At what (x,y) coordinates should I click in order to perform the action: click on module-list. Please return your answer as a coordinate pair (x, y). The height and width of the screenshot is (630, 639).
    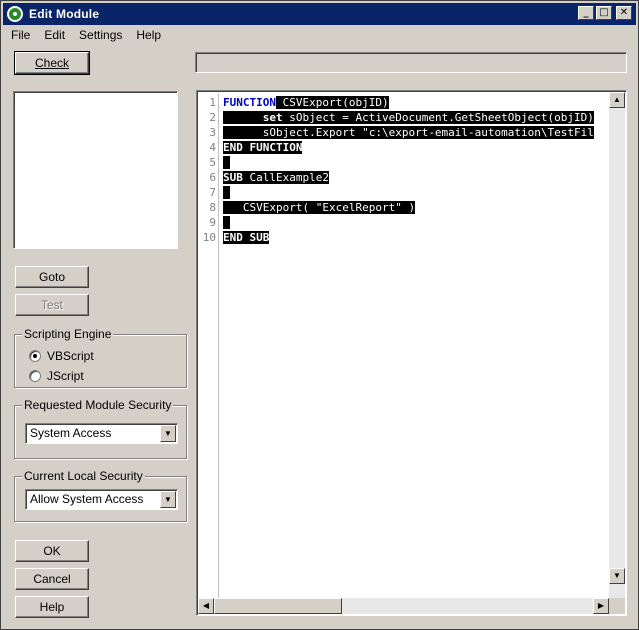
    Looking at the image, I should click on (95, 170).